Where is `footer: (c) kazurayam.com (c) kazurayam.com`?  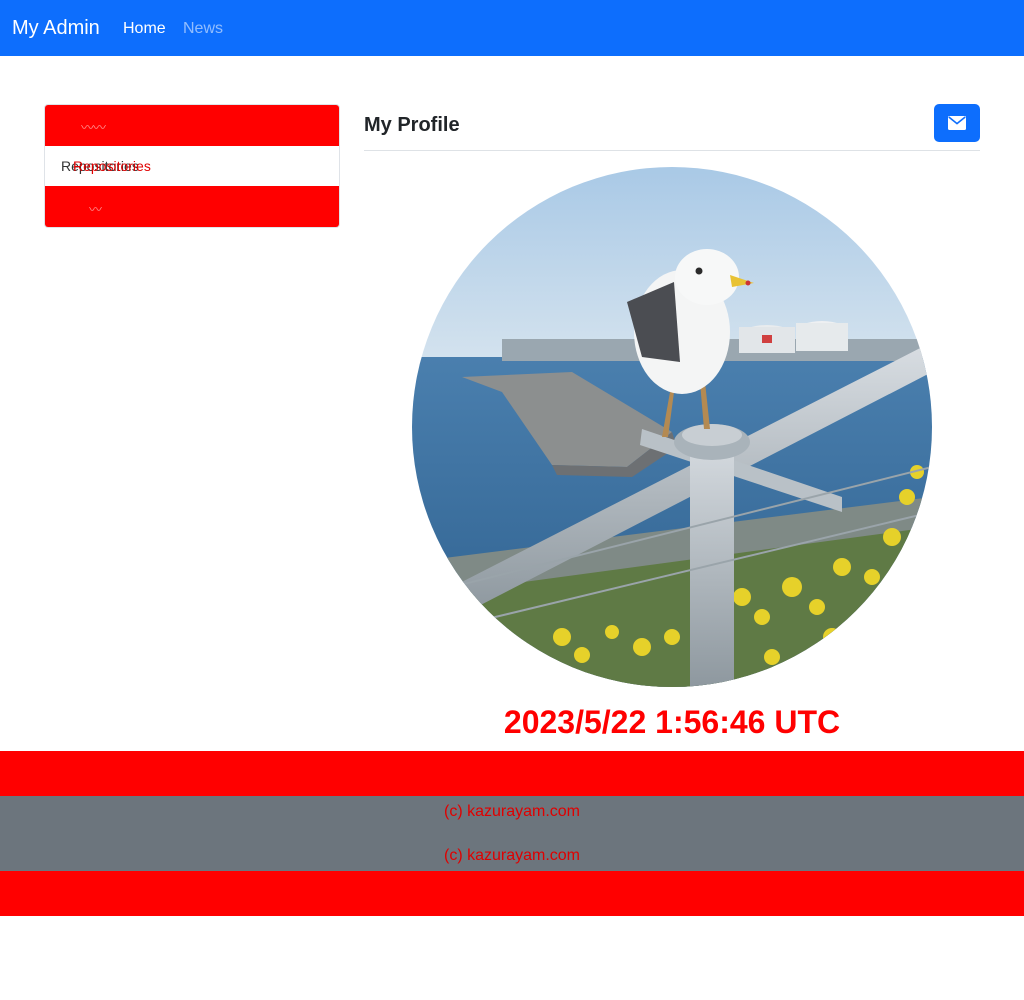
footer: (c) kazurayam.com (c) kazurayam.com is located at coordinates (512, 833).